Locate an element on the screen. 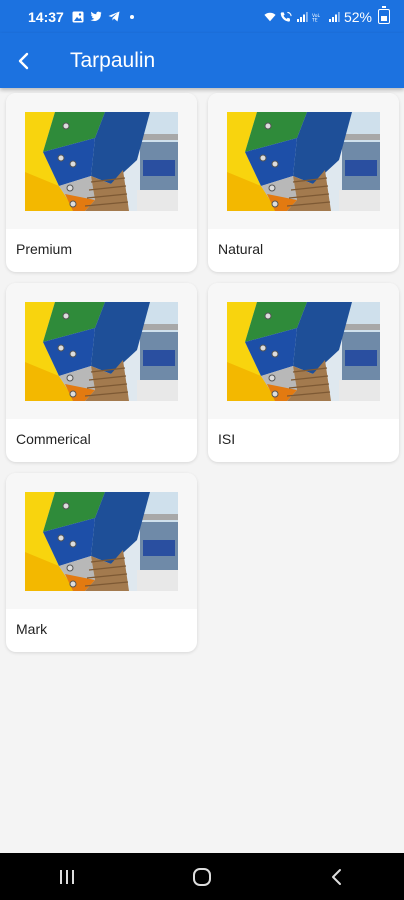 This screenshot has width=404, height=900. card-label: Premium is located at coordinates (44, 249).